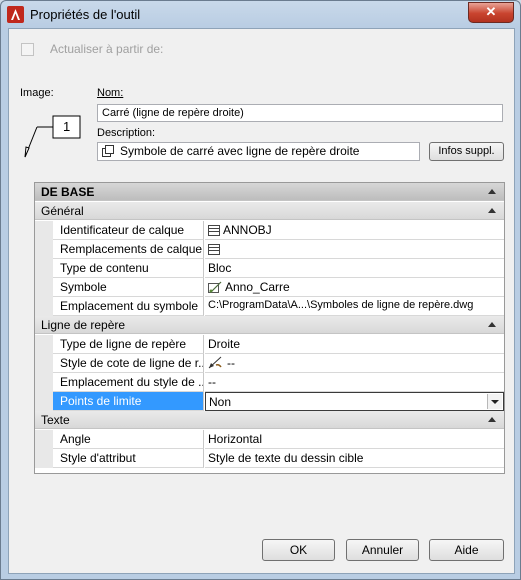  Describe the element at coordinates (354, 344) in the screenshot. I see `property-value: Droite` at that location.